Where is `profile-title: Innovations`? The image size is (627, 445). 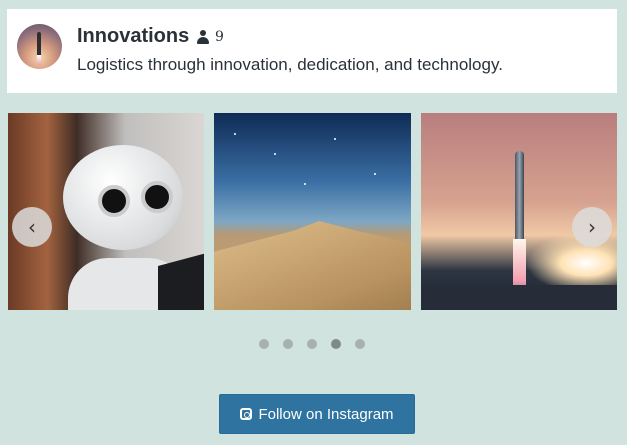 profile-title: Innovations is located at coordinates (133, 36).